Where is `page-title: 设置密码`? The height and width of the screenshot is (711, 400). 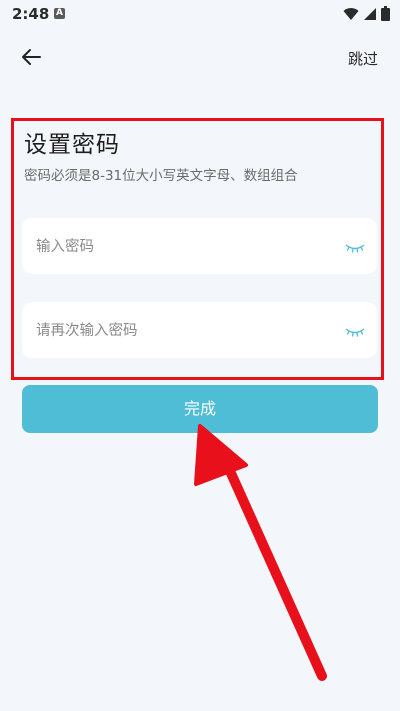
page-title: 设置密码 is located at coordinates (72, 145).